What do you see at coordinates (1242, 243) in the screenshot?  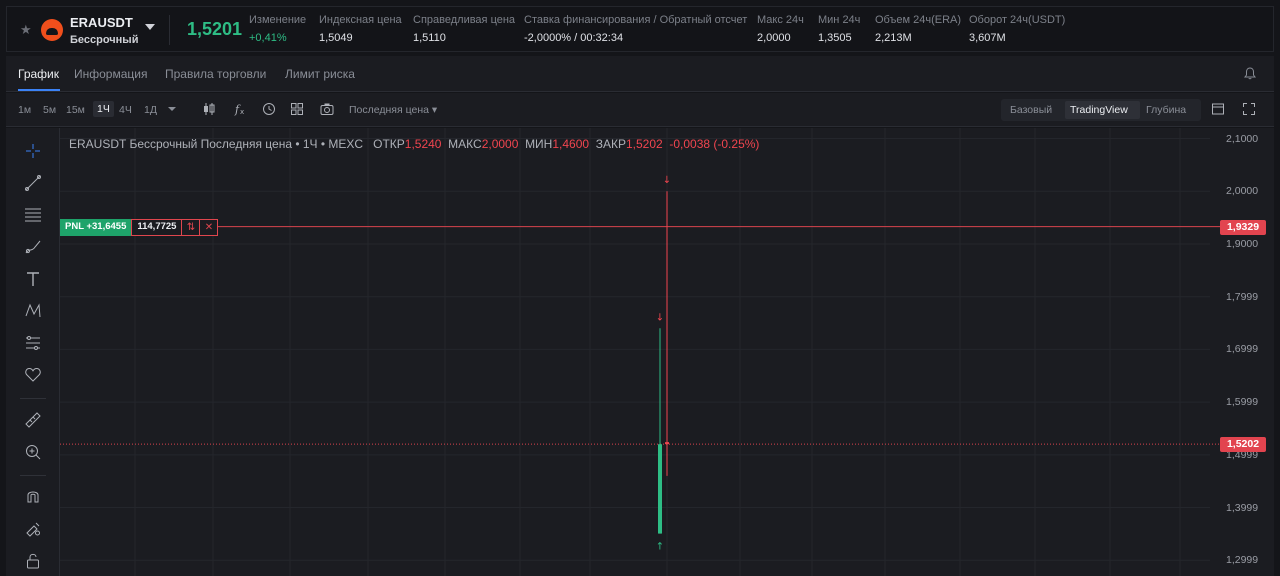 I see `price-axis-label: 1,9000` at bounding box center [1242, 243].